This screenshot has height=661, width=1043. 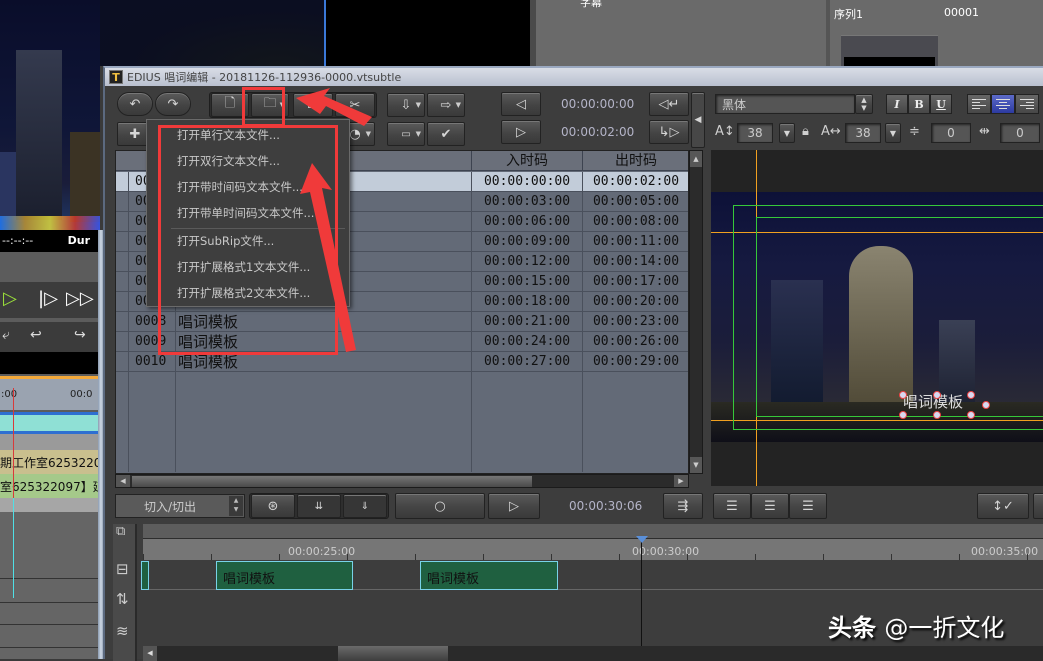 I want to click on watermark-brand: 头条, so click(x=852, y=628).